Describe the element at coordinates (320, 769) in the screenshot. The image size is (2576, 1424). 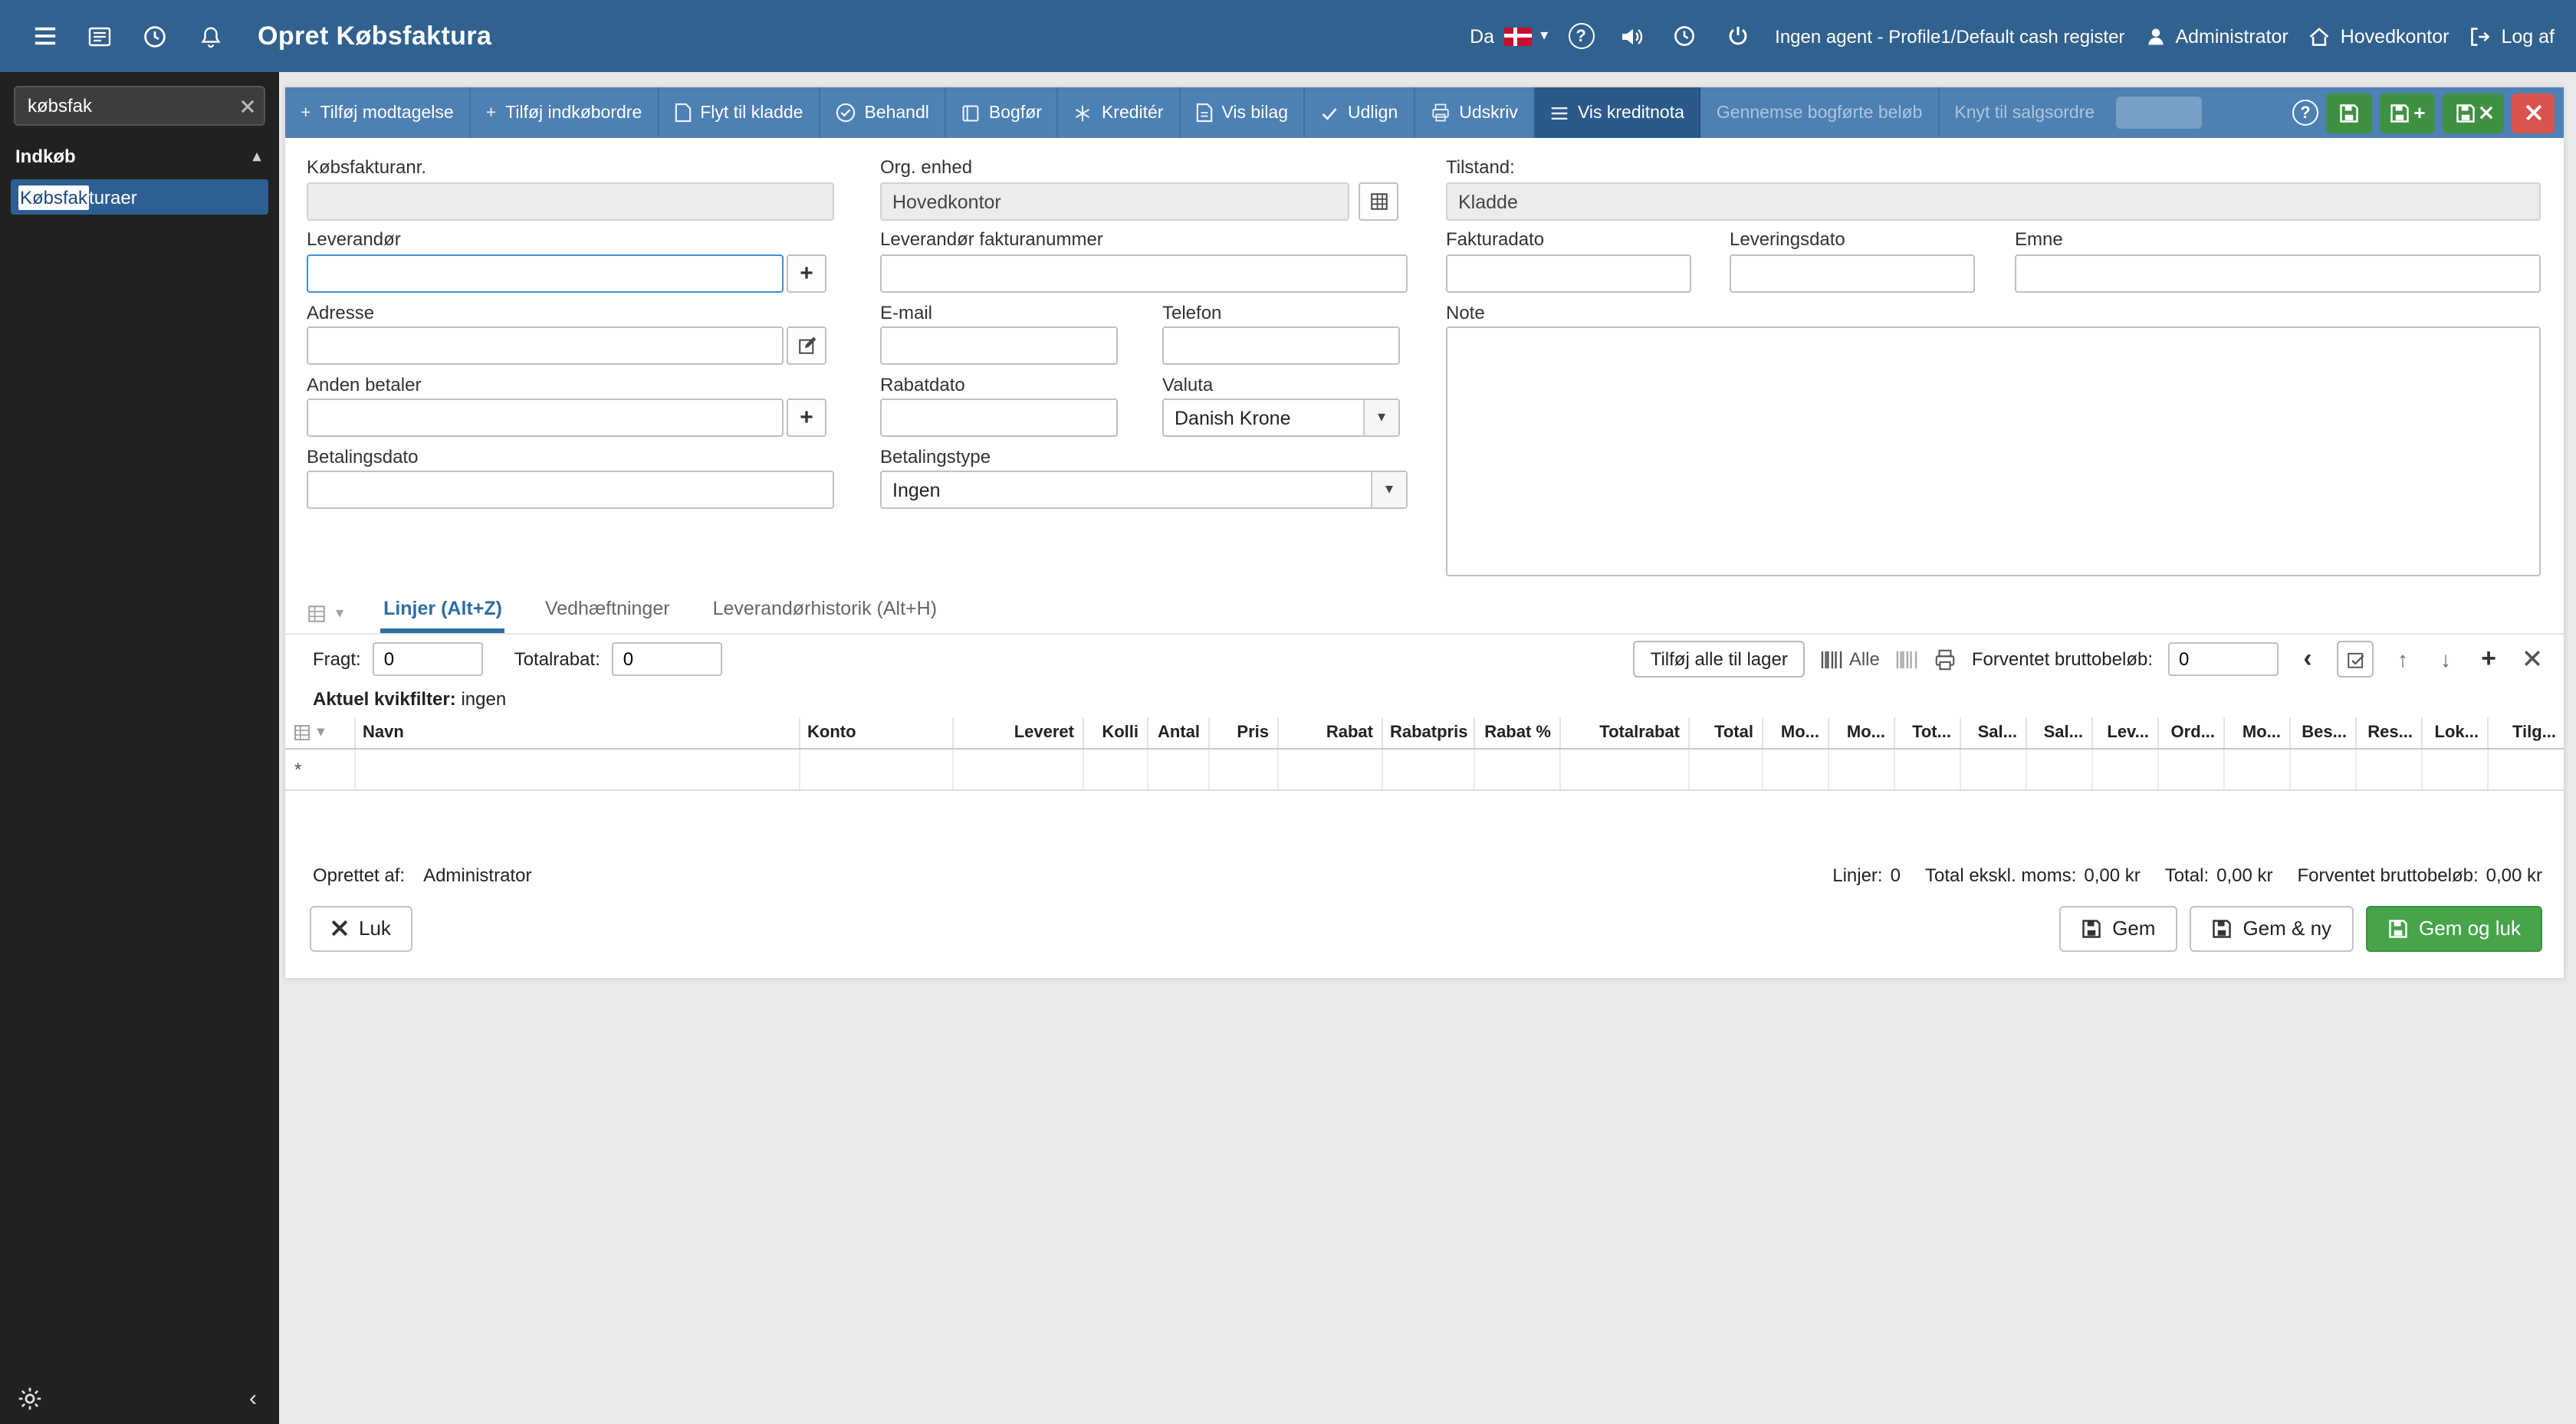
I see `new-row-marker-cell: *` at that location.